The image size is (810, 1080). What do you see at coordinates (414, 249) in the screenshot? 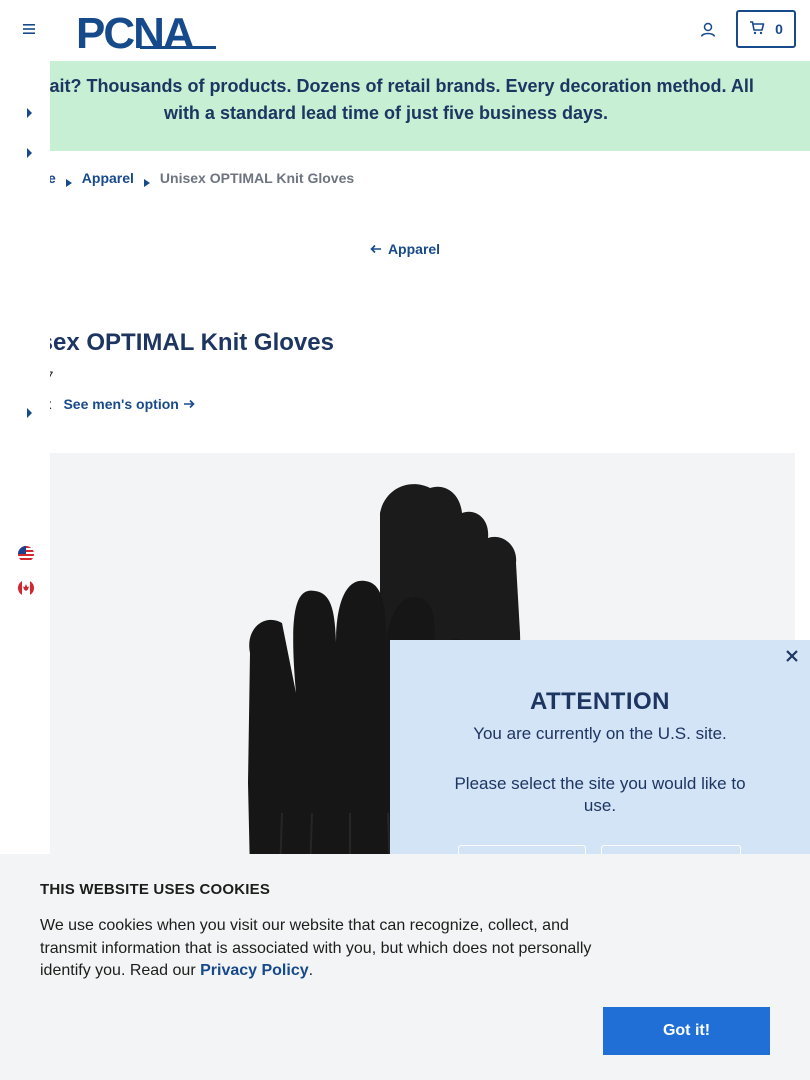
I see `back-link-label: Apparel` at bounding box center [414, 249].